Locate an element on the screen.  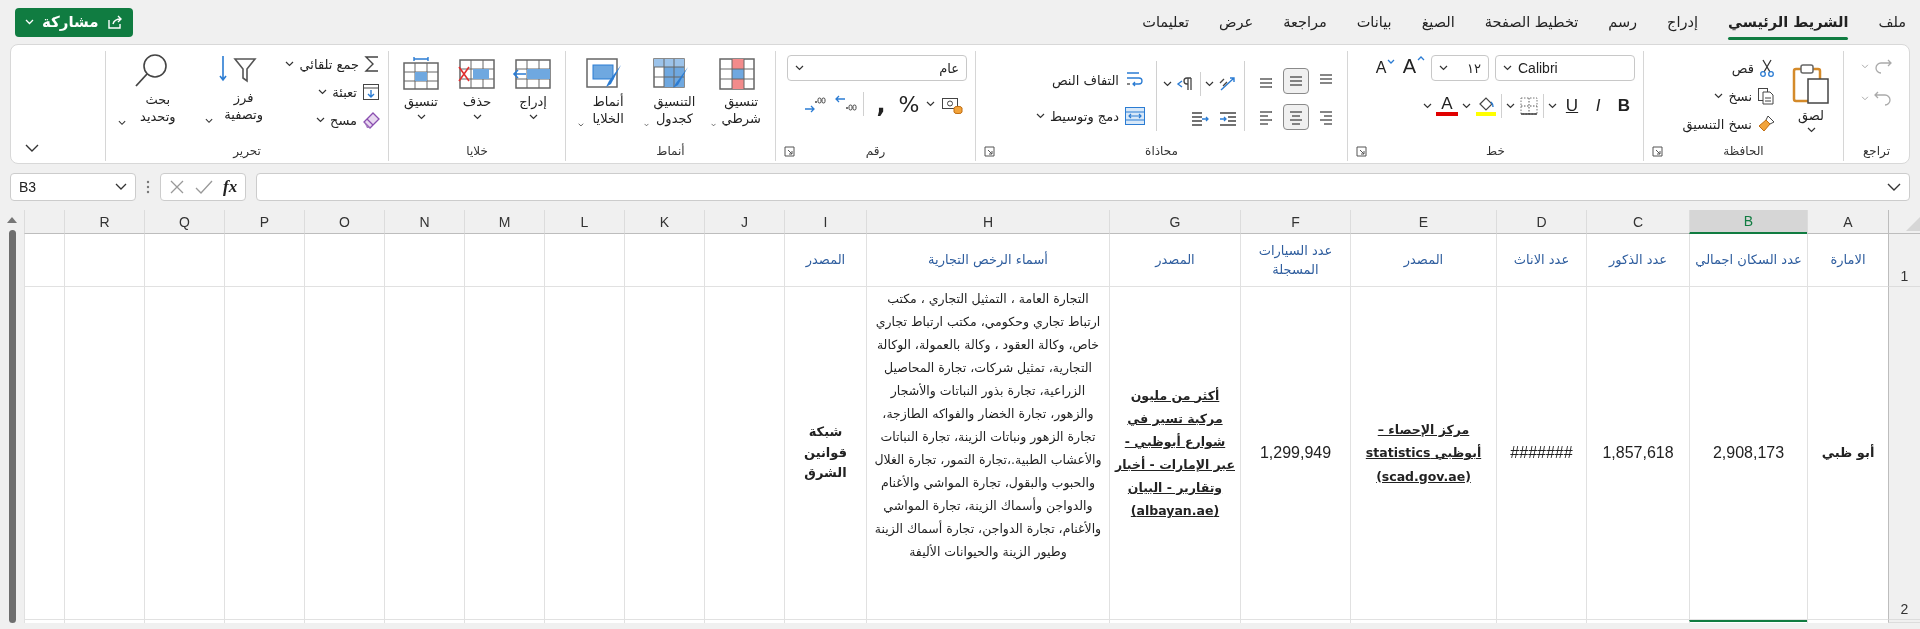
column-header: O is located at coordinates (344, 222).